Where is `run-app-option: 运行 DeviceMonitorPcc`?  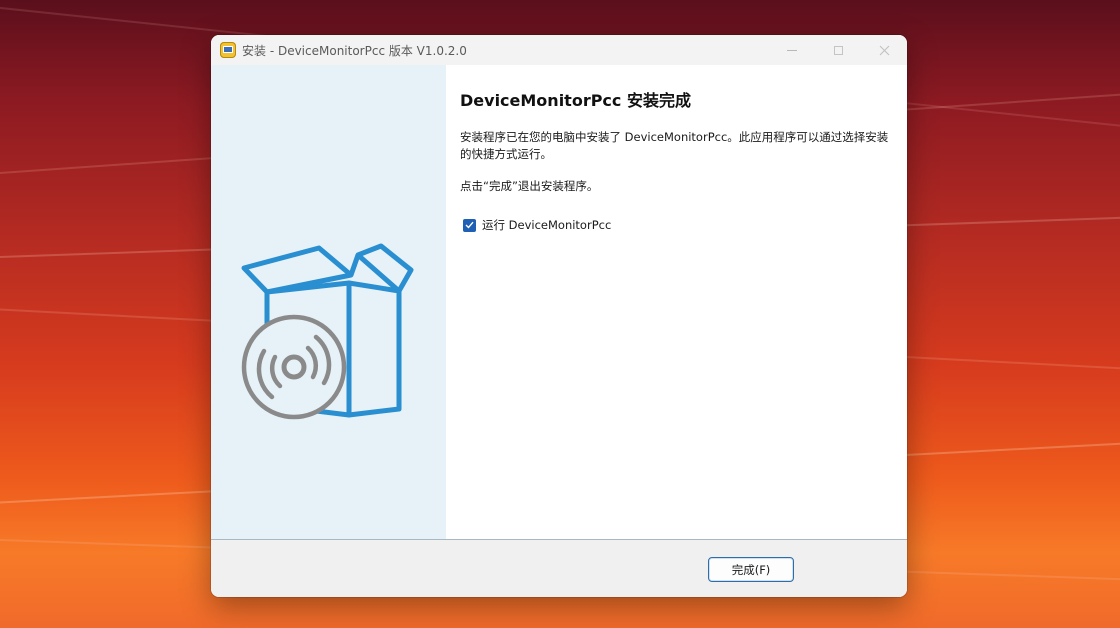
run-app-option: 运行 DeviceMonitorPcc is located at coordinates (537, 225).